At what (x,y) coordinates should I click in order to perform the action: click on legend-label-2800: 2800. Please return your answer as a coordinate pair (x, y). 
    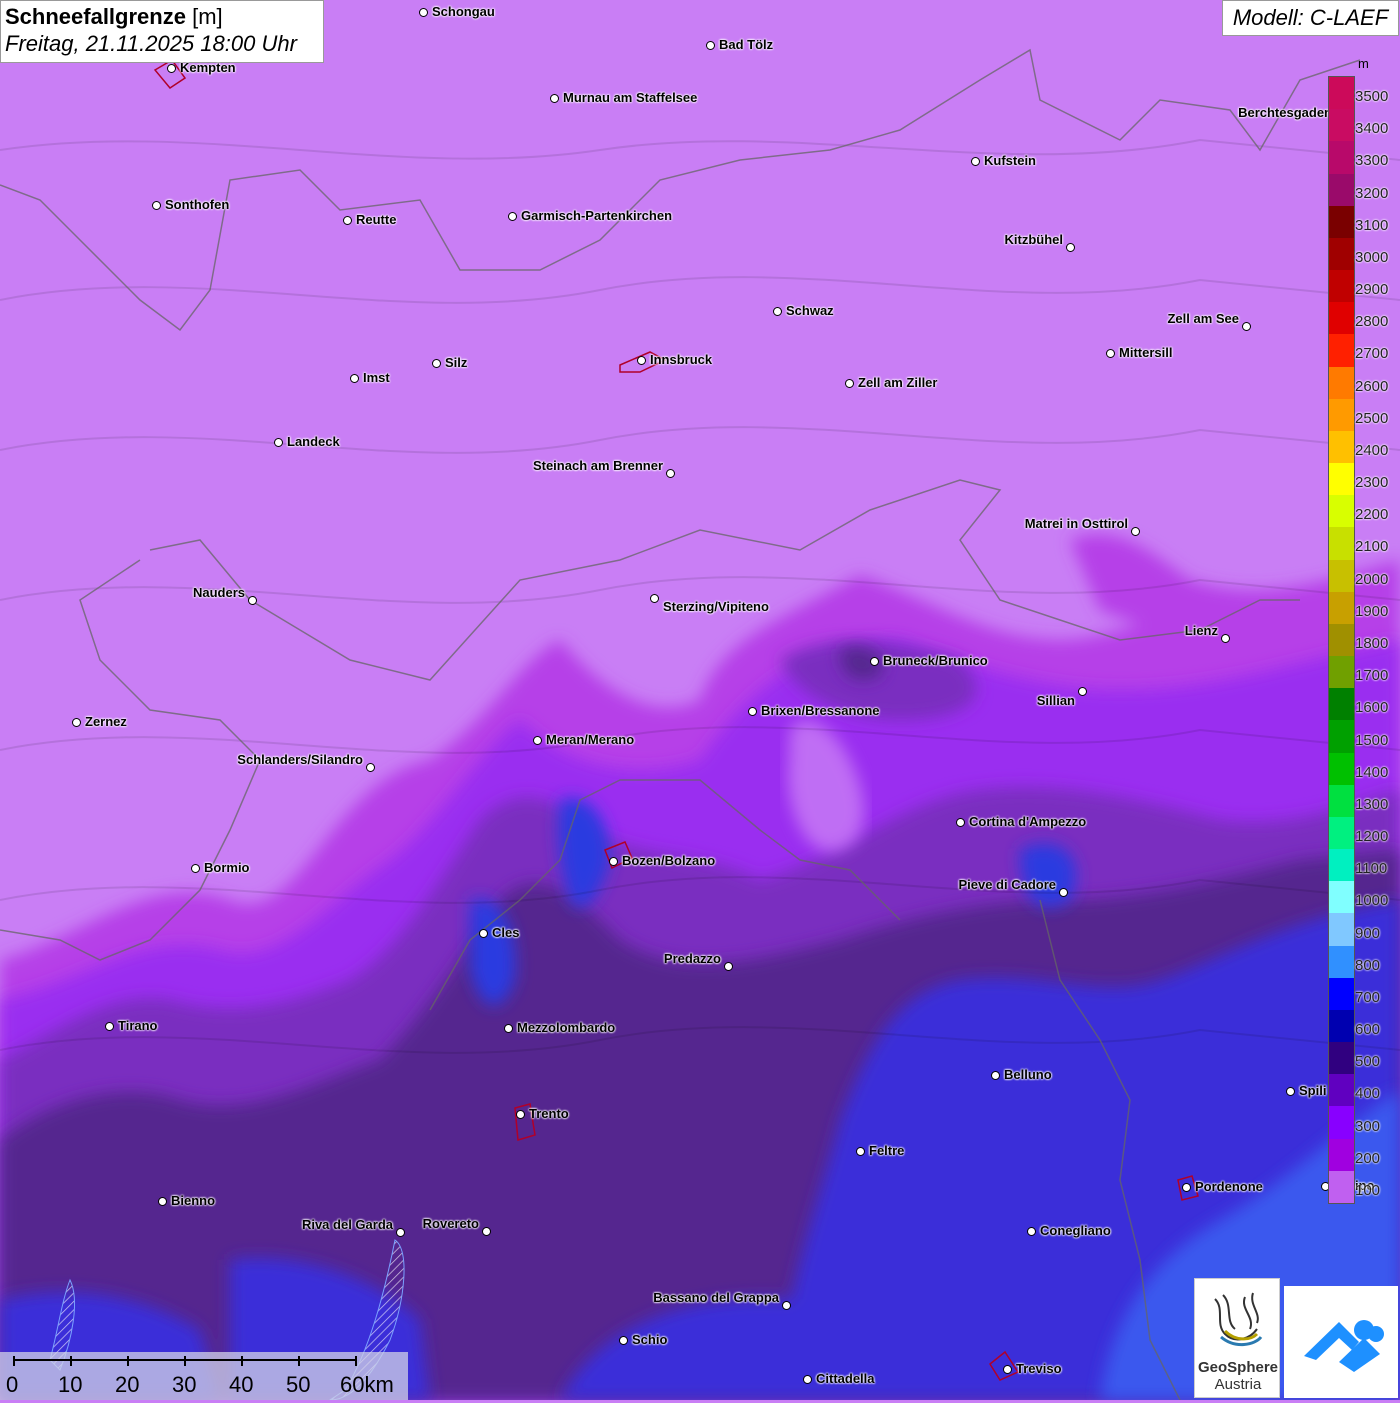
    Looking at the image, I should click on (1372, 322).